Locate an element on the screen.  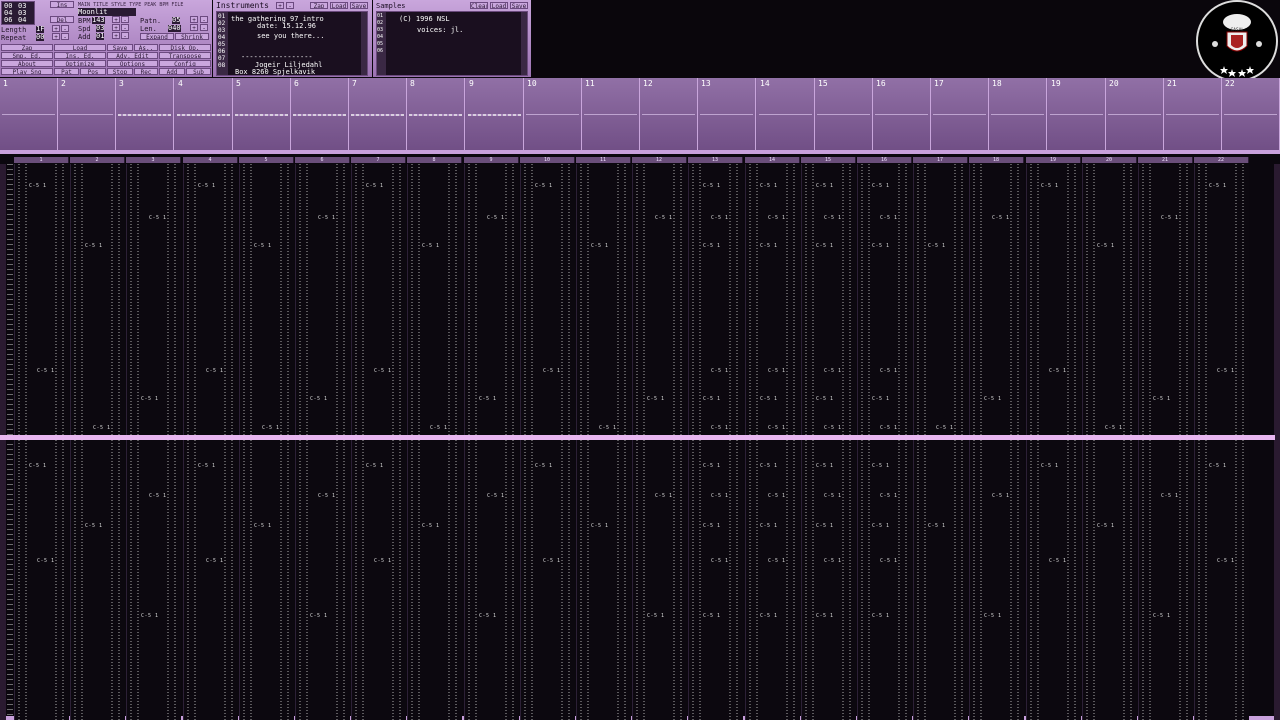
channel-header-2: 2 is located at coordinates (97, 160).